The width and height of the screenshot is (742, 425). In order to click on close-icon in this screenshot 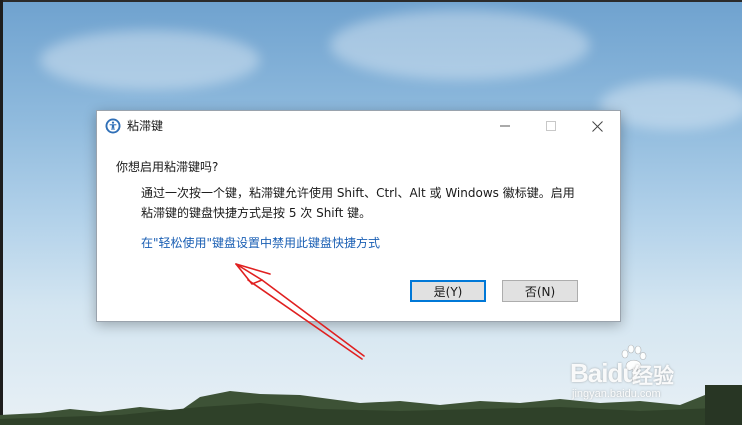, I will do `click(597, 126)`.